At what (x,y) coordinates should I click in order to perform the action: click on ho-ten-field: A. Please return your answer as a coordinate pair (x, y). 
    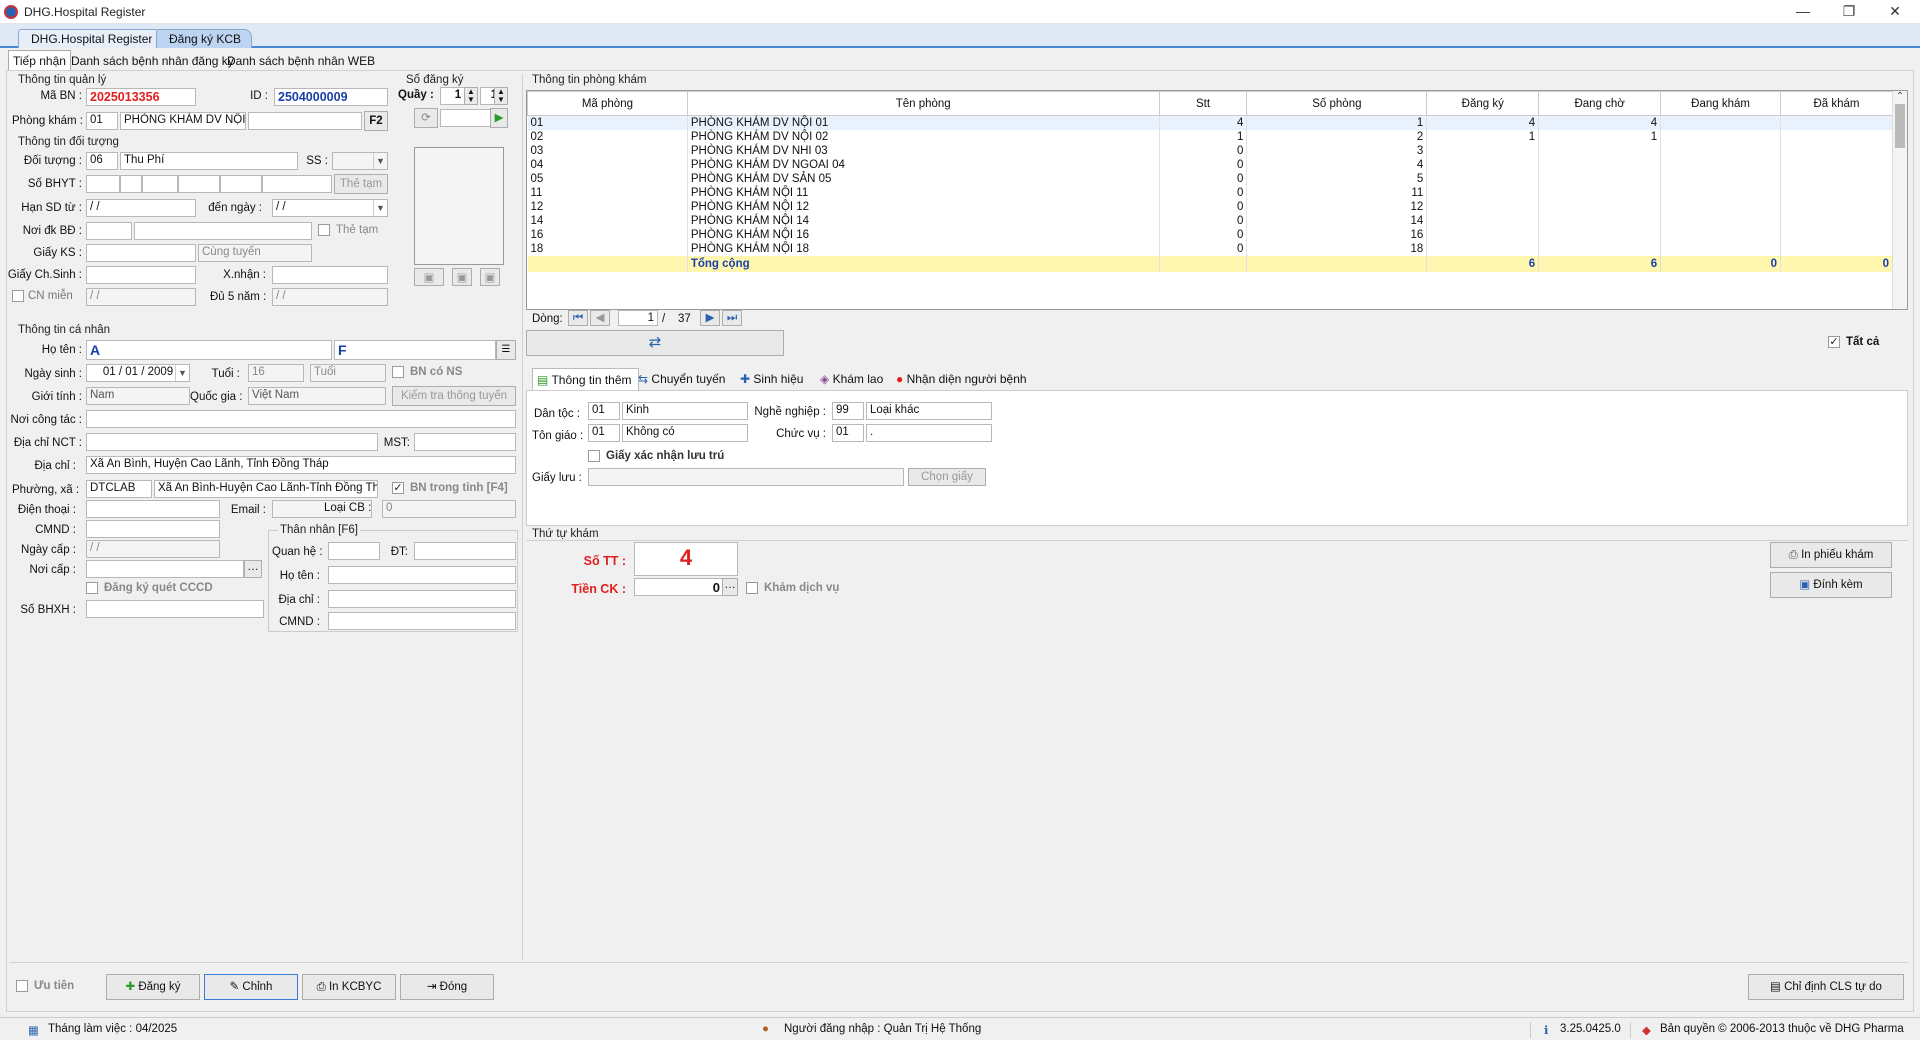
    Looking at the image, I should click on (209, 350).